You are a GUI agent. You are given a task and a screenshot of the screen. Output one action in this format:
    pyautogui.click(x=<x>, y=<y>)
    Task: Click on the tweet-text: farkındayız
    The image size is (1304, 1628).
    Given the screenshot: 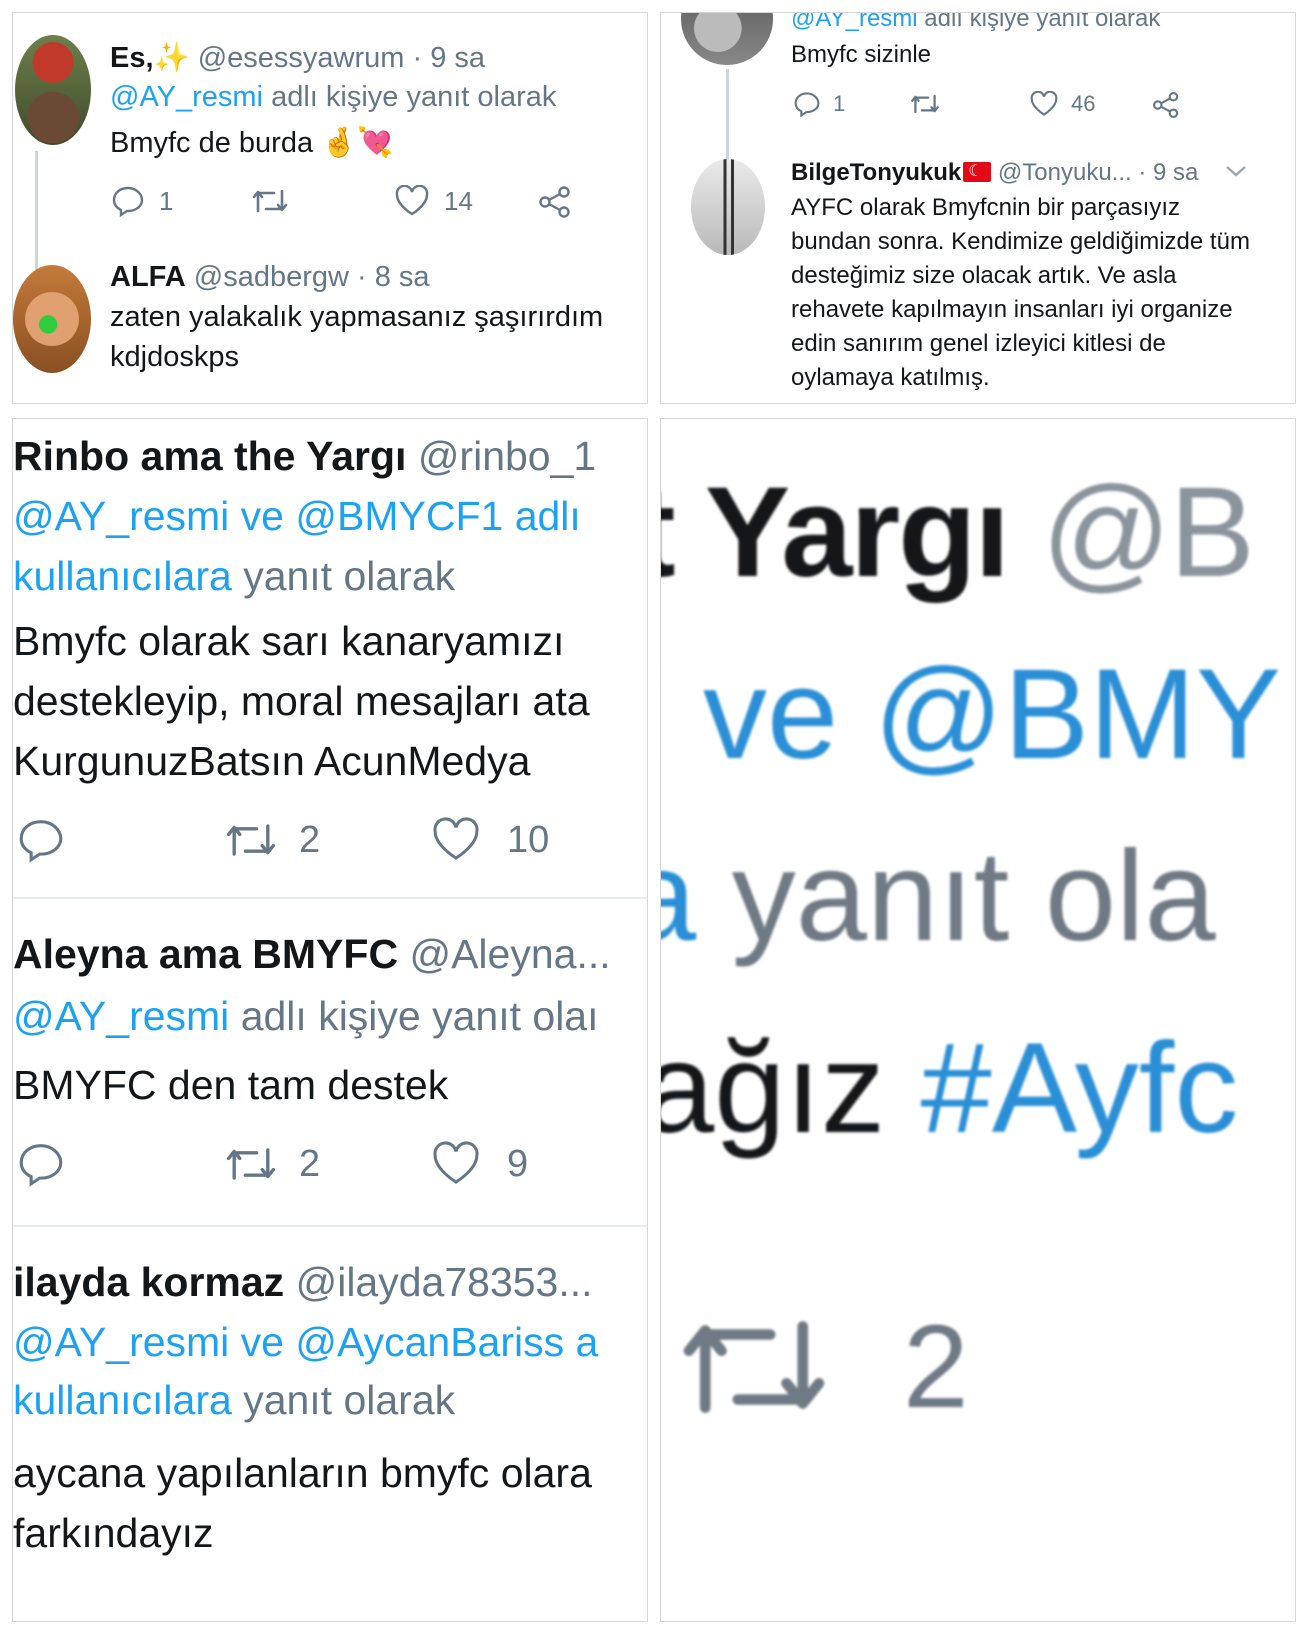 What is the action you would take?
    pyautogui.click(x=113, y=1533)
    